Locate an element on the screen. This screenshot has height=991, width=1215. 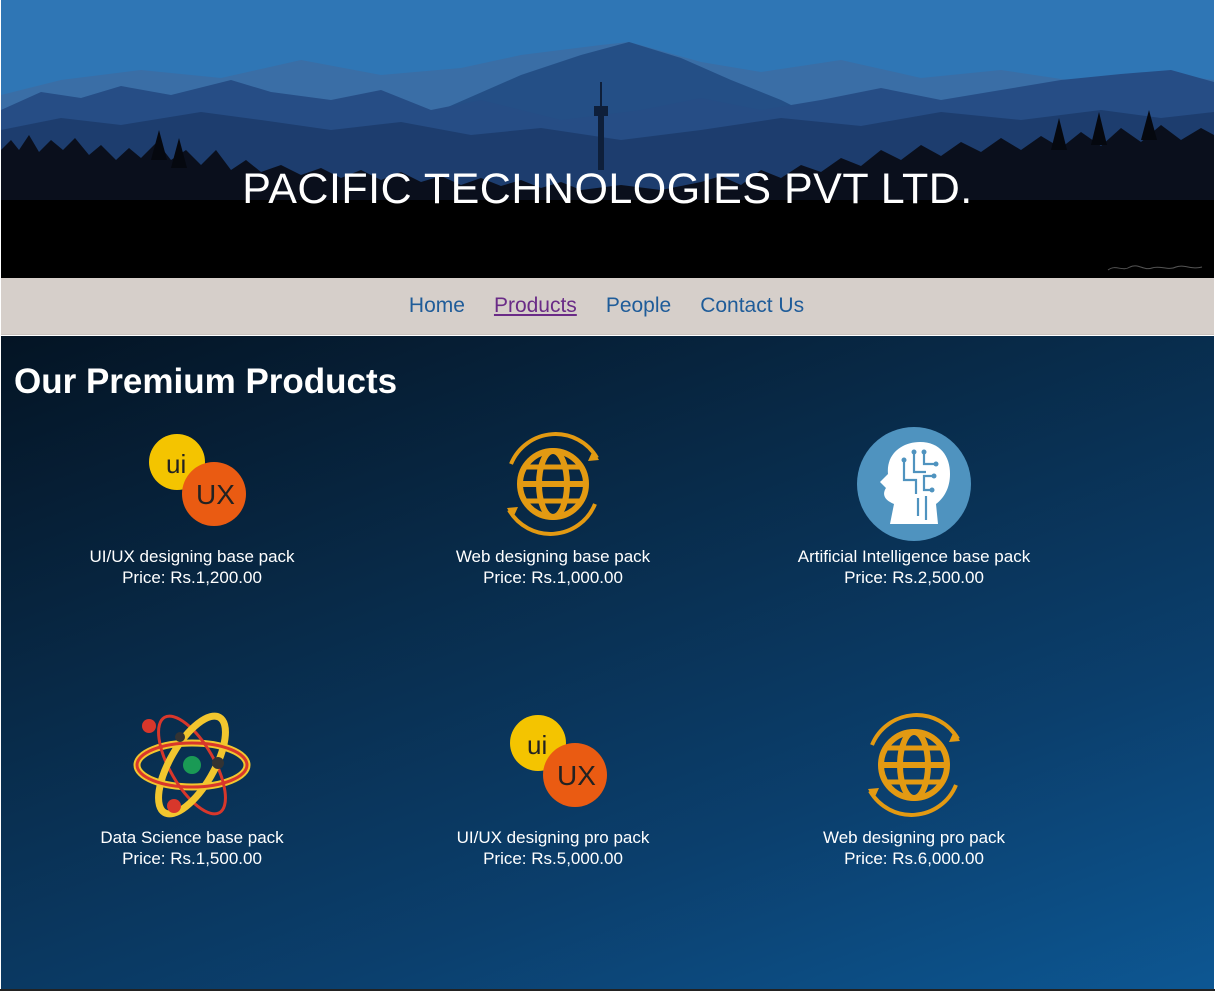
nav-link-home: Home is located at coordinates (437, 306).